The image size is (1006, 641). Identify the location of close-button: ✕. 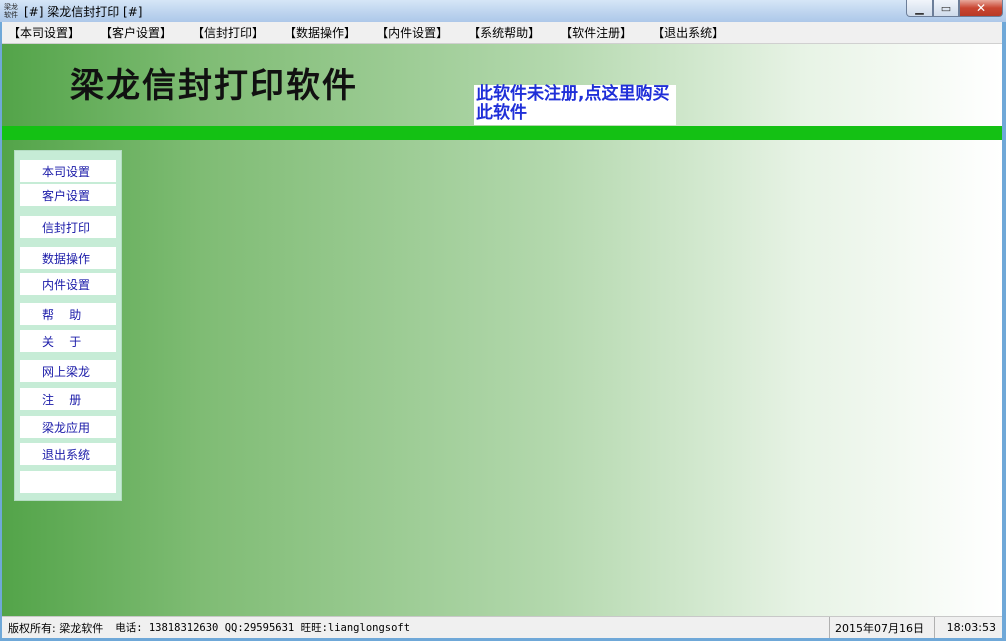
(981, 8).